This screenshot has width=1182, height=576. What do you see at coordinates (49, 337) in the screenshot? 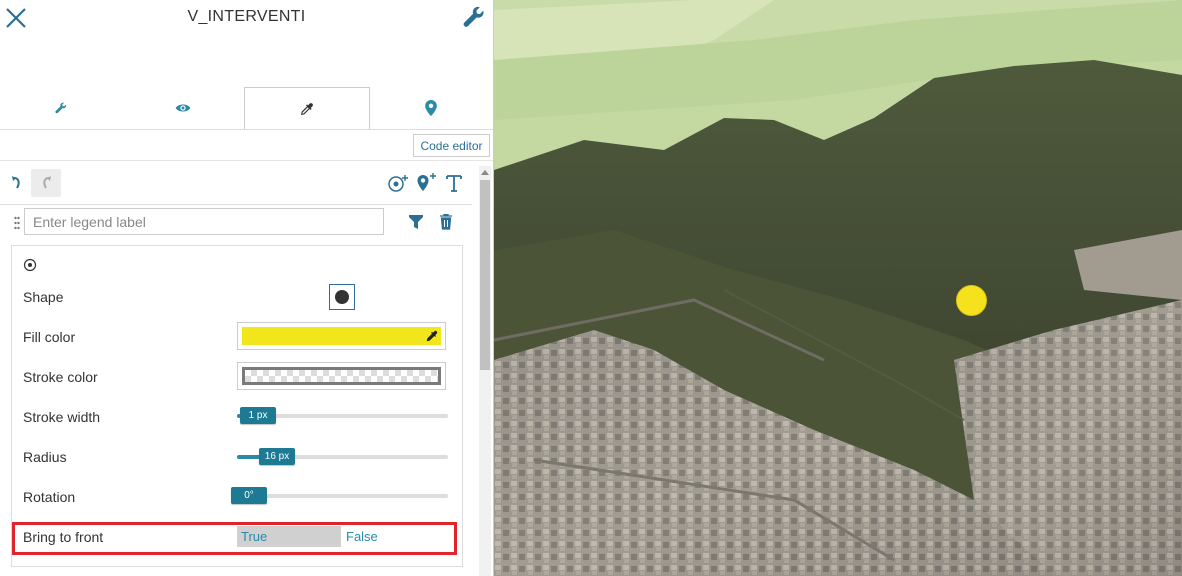
I see `fill-color-label: Fill color` at bounding box center [49, 337].